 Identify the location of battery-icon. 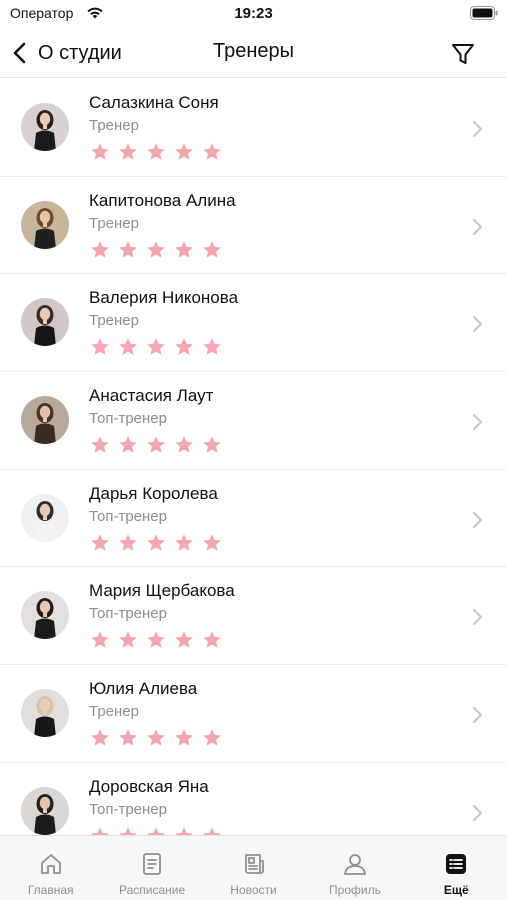
(484, 13).